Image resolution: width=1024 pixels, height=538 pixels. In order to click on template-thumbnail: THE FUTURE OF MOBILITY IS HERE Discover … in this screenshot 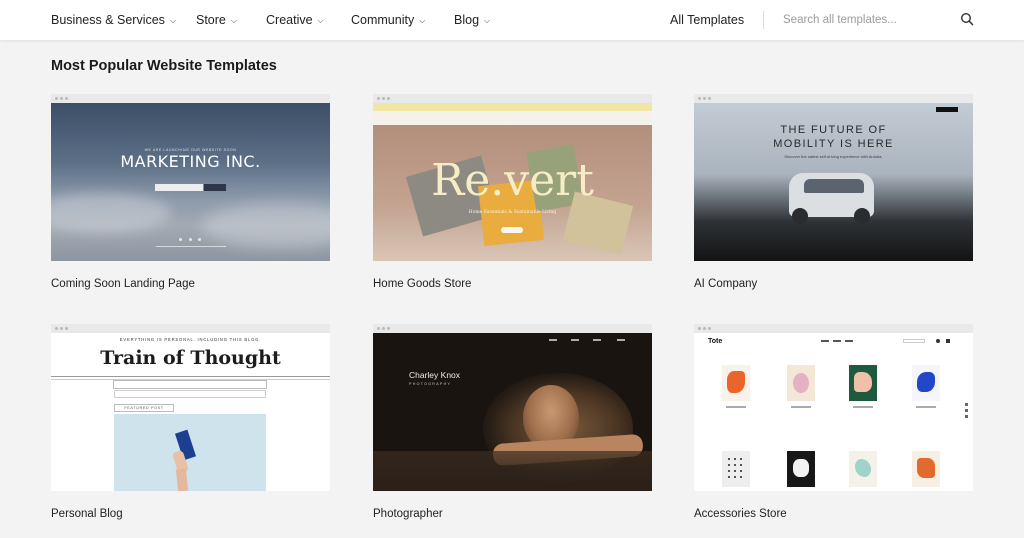, I will do `click(833, 177)`.